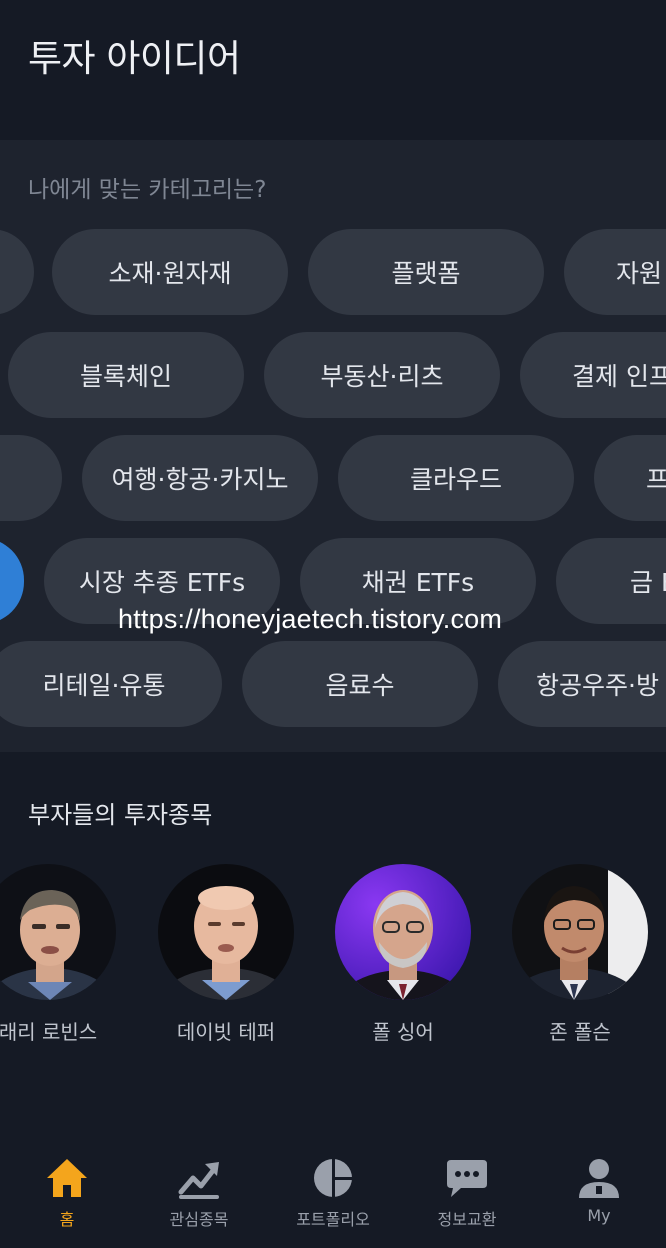 The height and width of the screenshot is (1248, 666). I want to click on category-chip-partial: 프, so click(630, 478).